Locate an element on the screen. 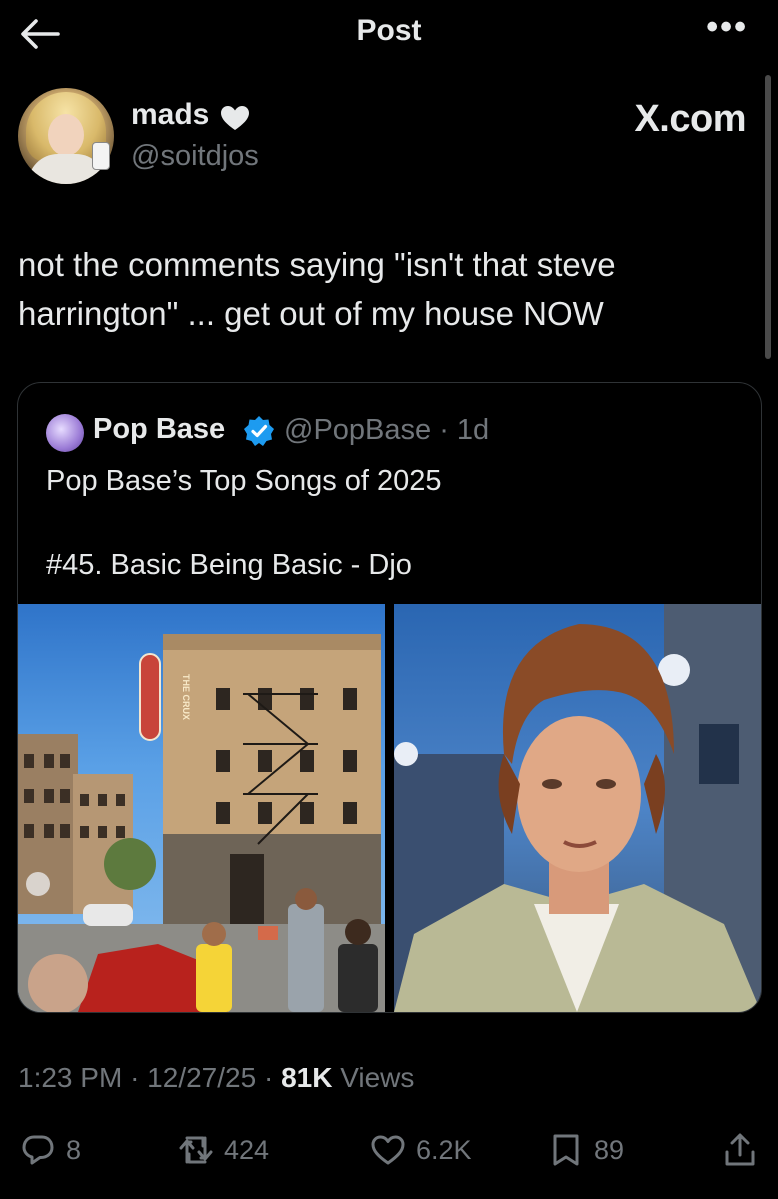 The image size is (778, 1199). views-label: Views is located at coordinates (377, 1077).